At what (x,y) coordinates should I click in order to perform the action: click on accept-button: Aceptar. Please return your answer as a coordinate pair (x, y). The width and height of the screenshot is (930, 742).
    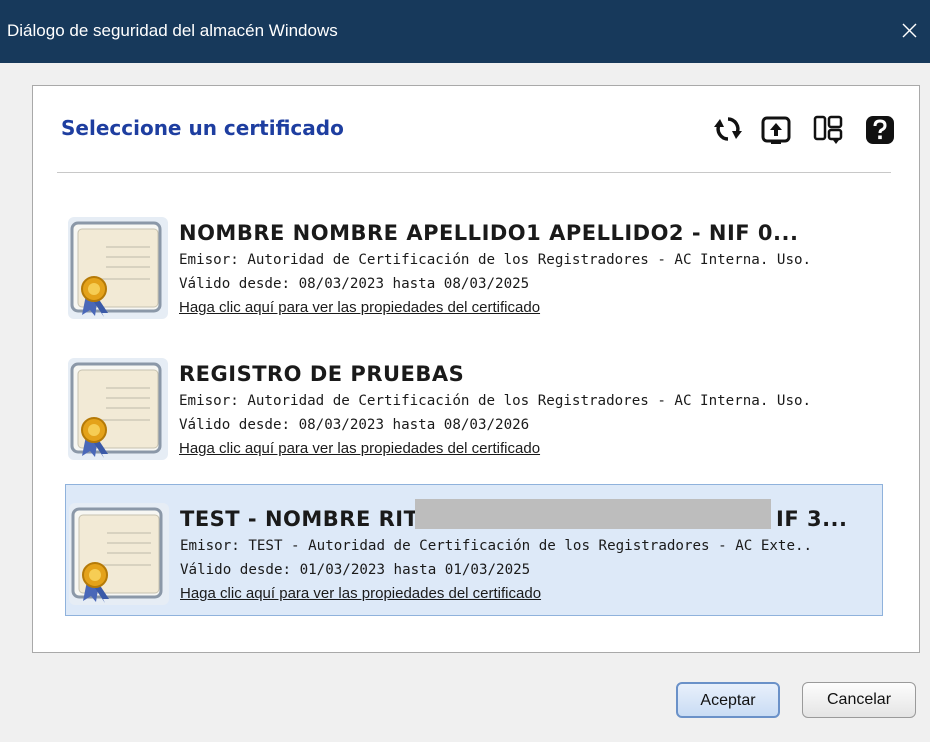
    Looking at the image, I should click on (728, 700).